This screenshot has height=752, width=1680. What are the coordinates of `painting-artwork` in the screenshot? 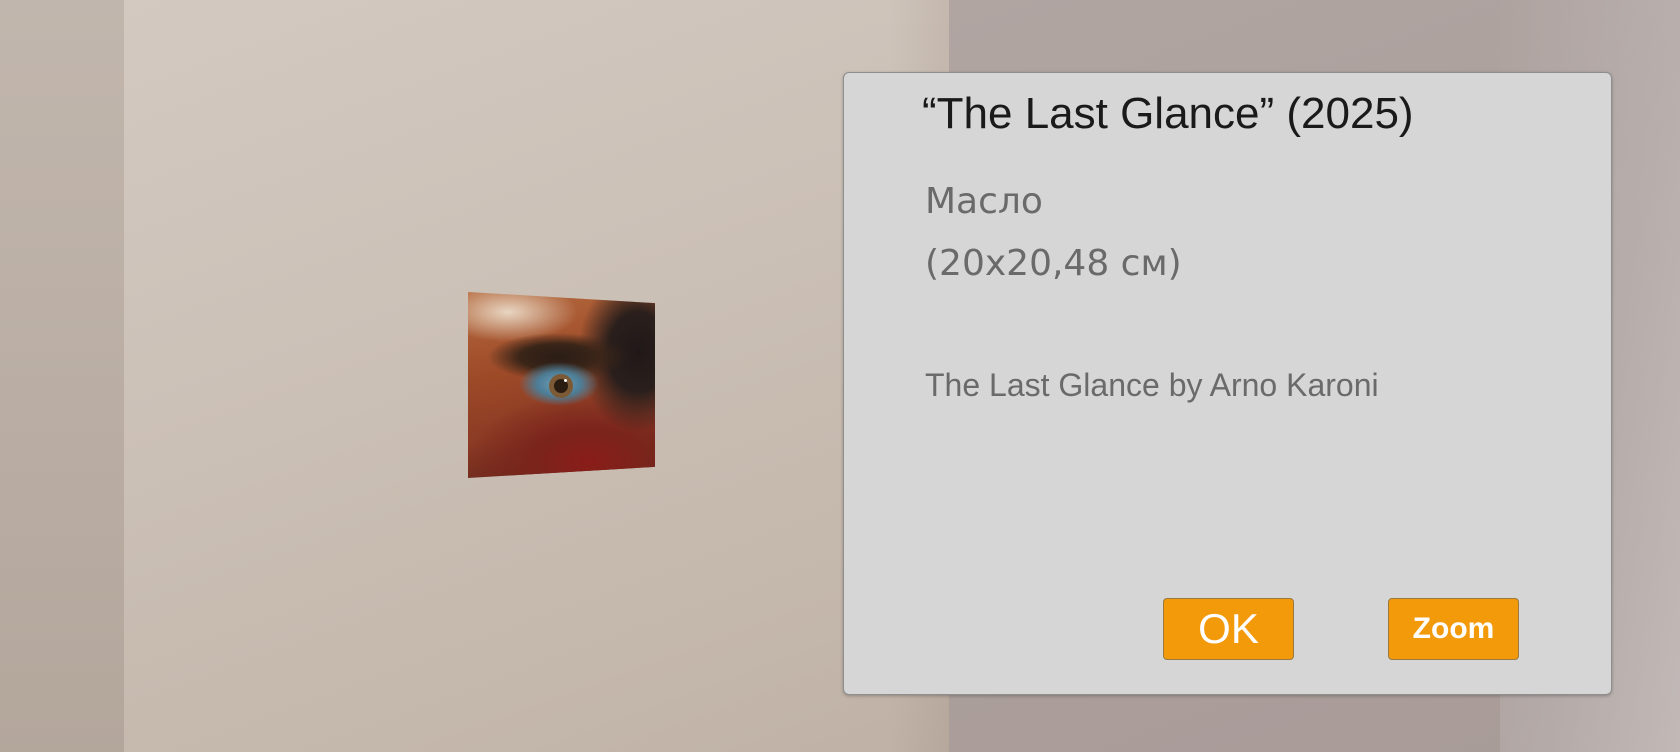 It's located at (561, 385).